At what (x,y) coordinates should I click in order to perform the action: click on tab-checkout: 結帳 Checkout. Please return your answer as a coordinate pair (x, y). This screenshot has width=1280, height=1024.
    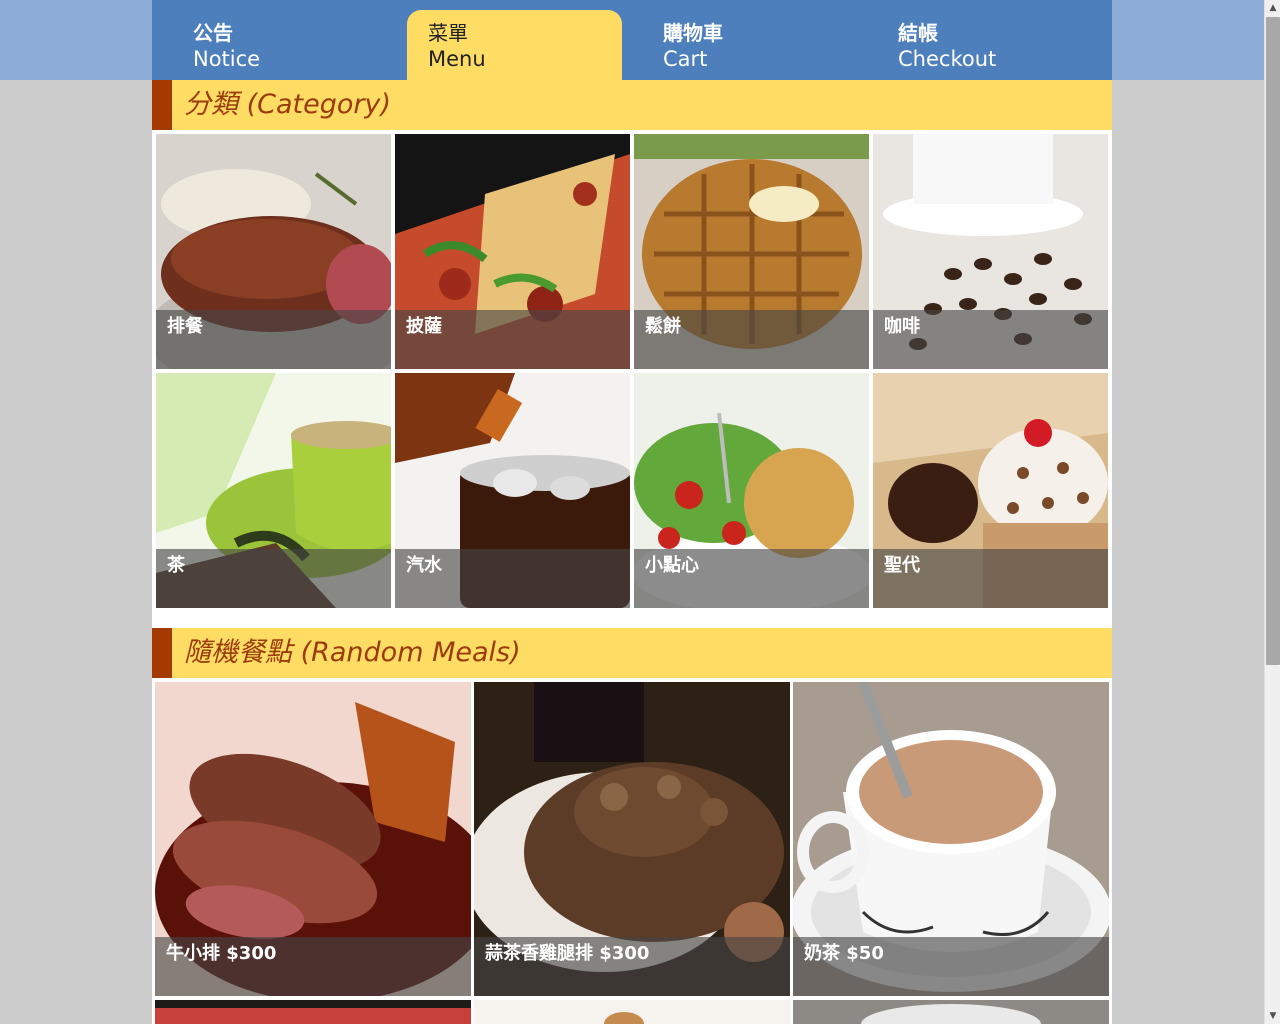
    Looking at the image, I should click on (984, 45).